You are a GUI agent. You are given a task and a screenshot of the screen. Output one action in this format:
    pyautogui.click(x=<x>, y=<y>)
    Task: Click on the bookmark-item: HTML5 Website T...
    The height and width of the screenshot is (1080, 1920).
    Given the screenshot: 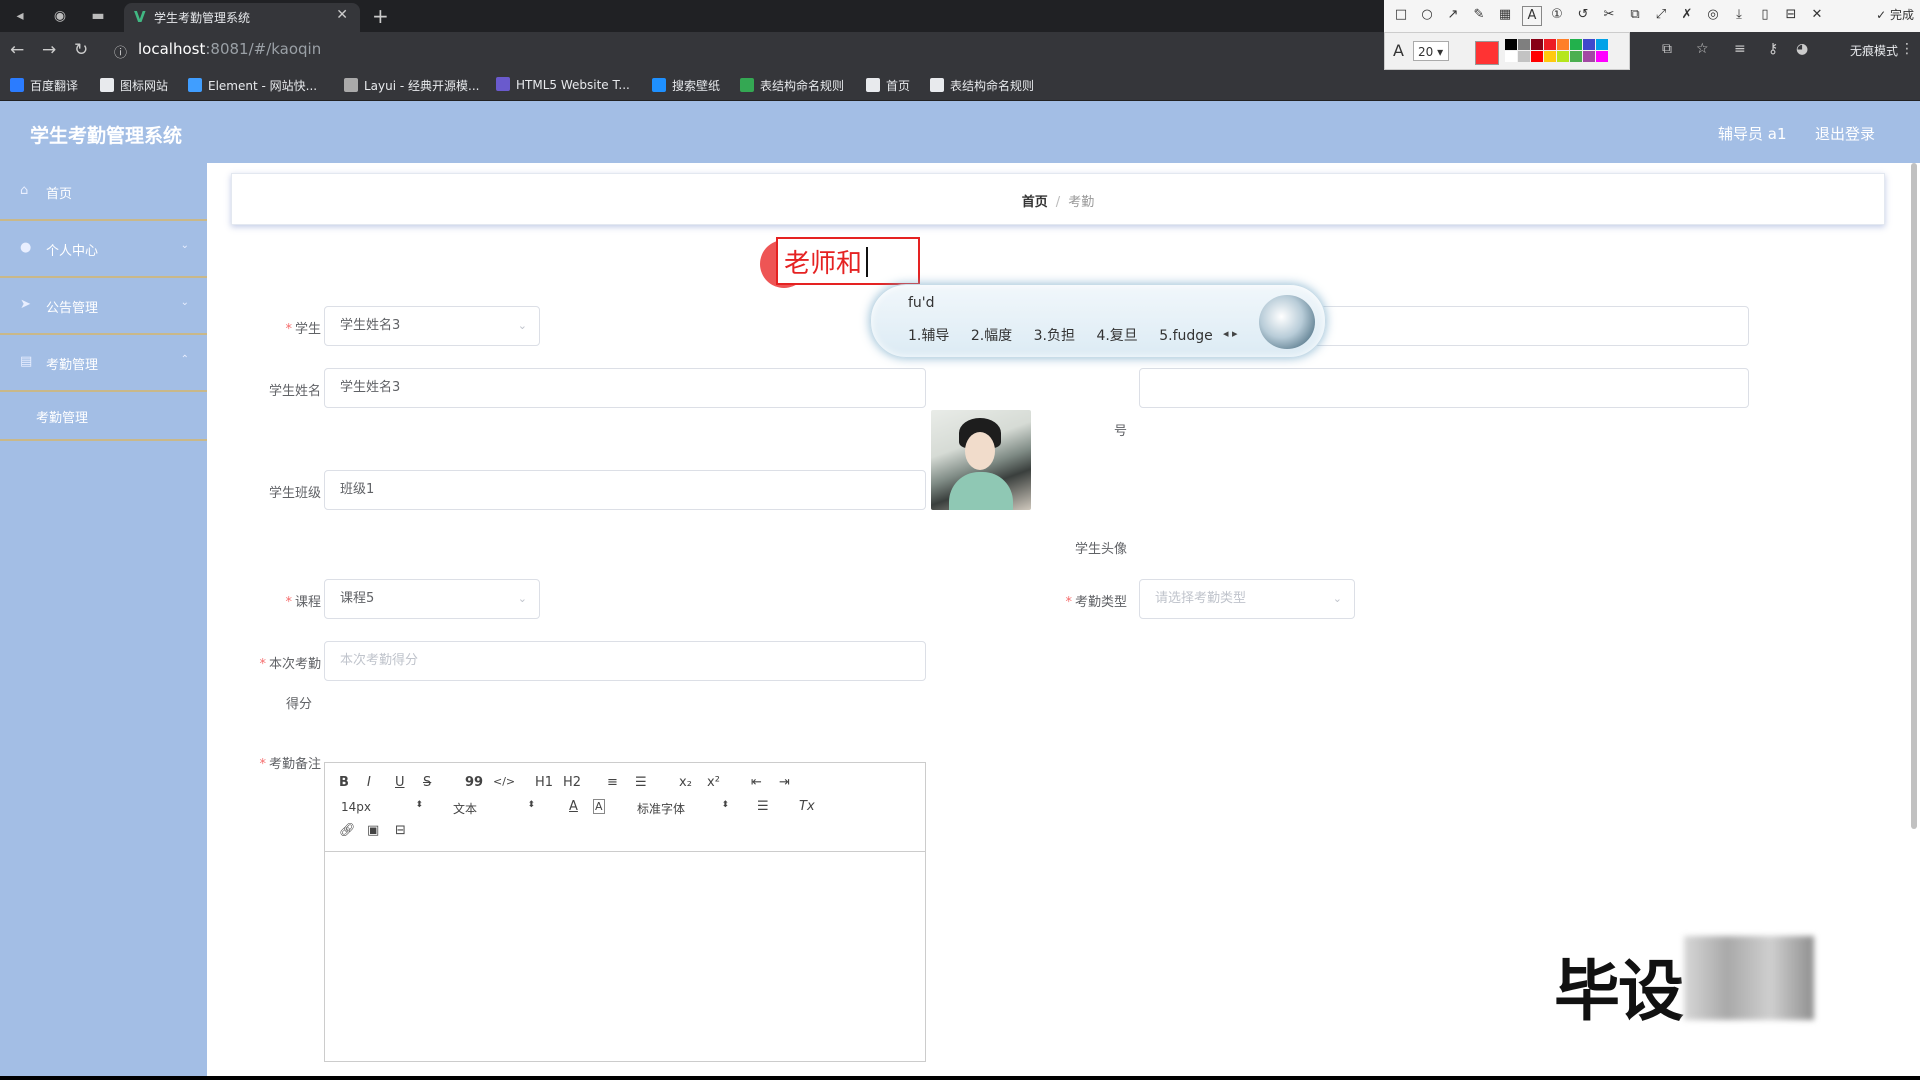 What is the action you would take?
    pyautogui.click(x=563, y=84)
    